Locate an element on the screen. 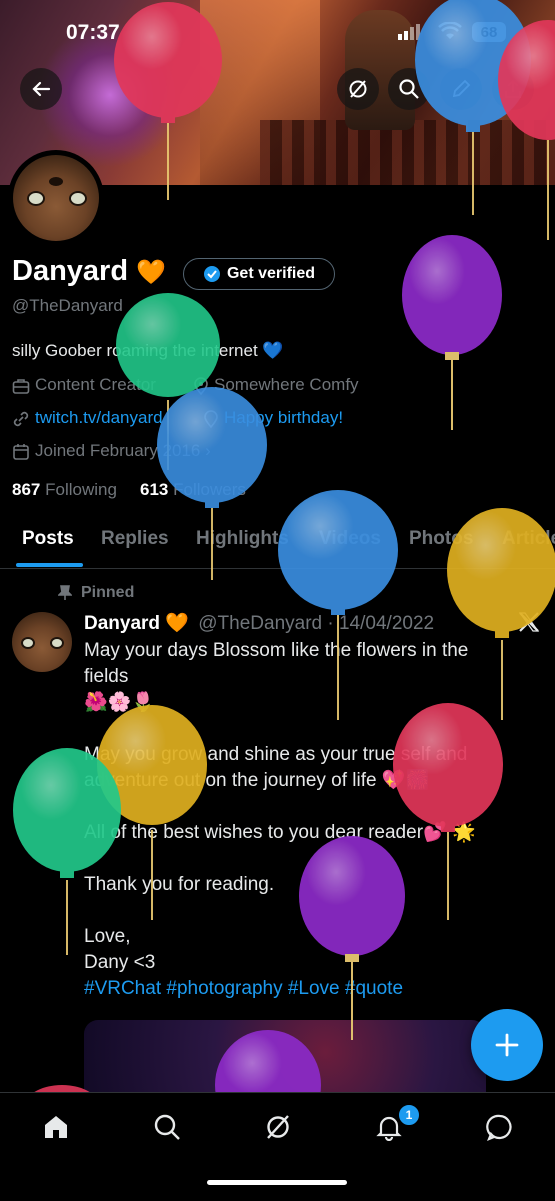  search-button is located at coordinates (409, 89).